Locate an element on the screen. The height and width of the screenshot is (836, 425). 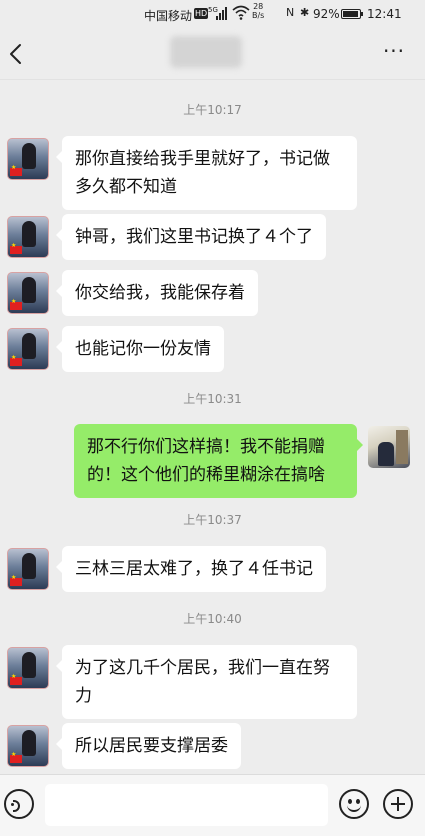
plus-icon is located at coordinates (398, 804).